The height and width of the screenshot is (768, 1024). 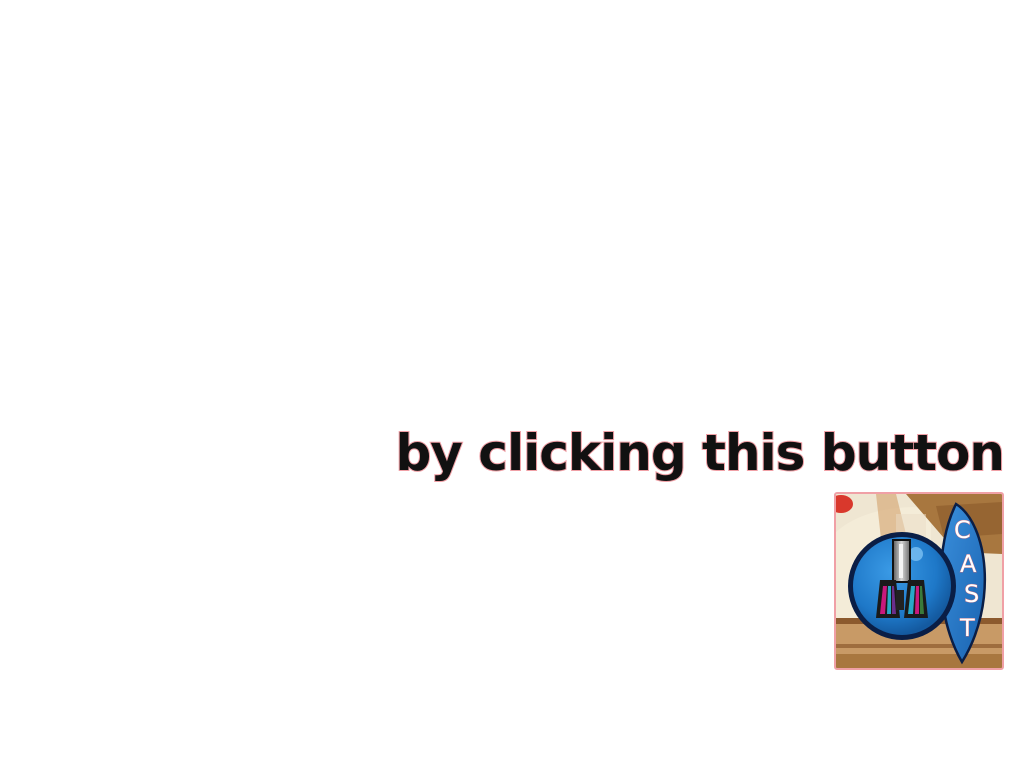 I want to click on cast-icon: C A S T, so click(x=919, y=581).